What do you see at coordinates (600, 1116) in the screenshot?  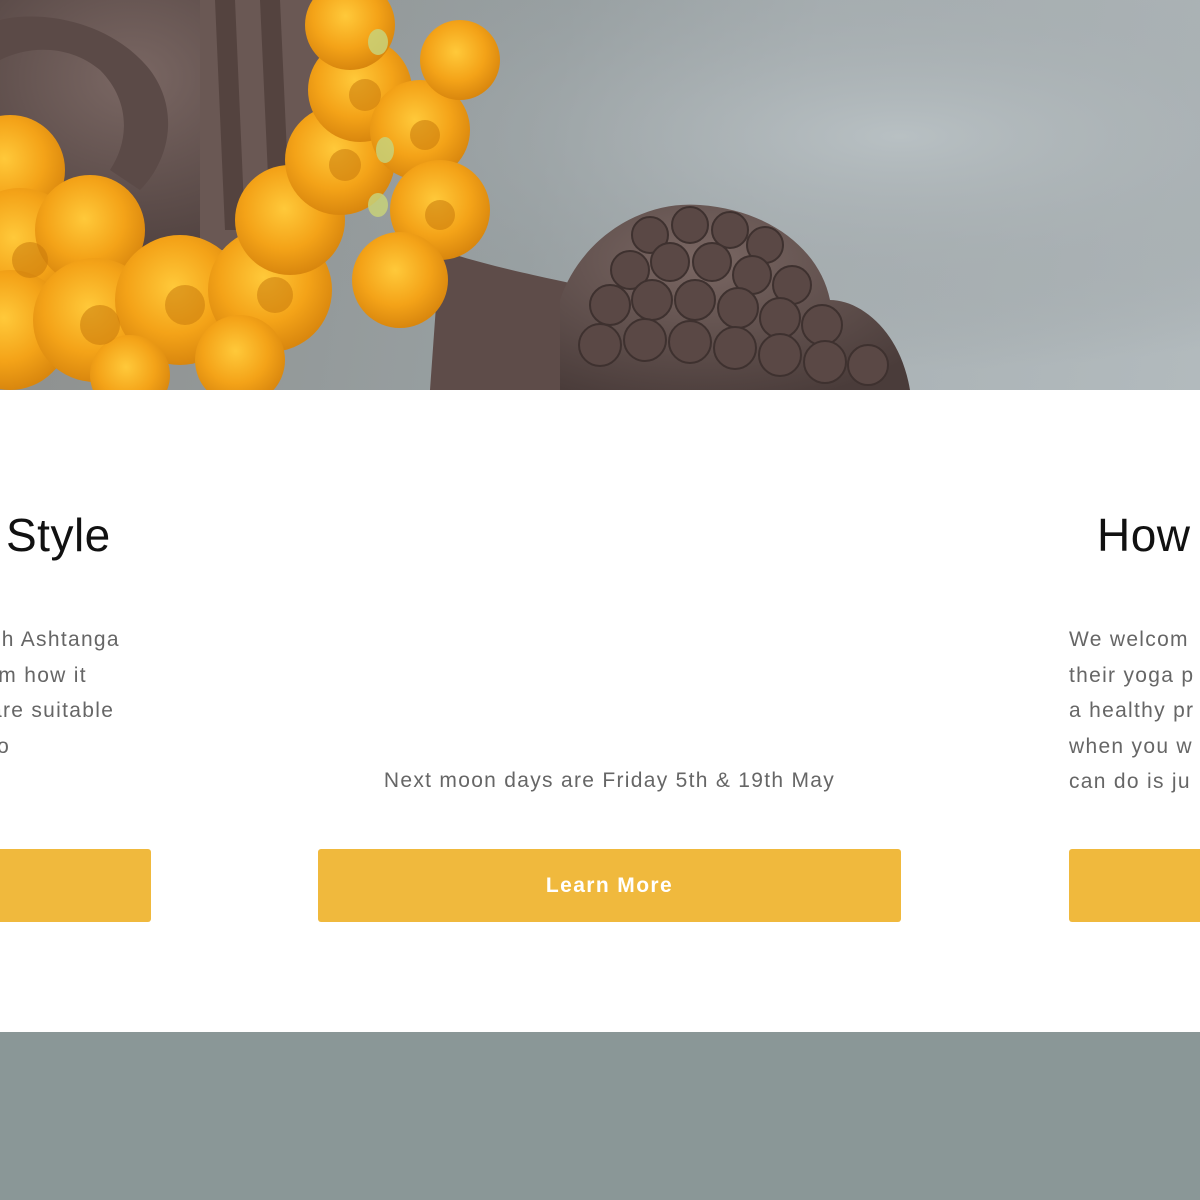 I see `footer` at bounding box center [600, 1116].